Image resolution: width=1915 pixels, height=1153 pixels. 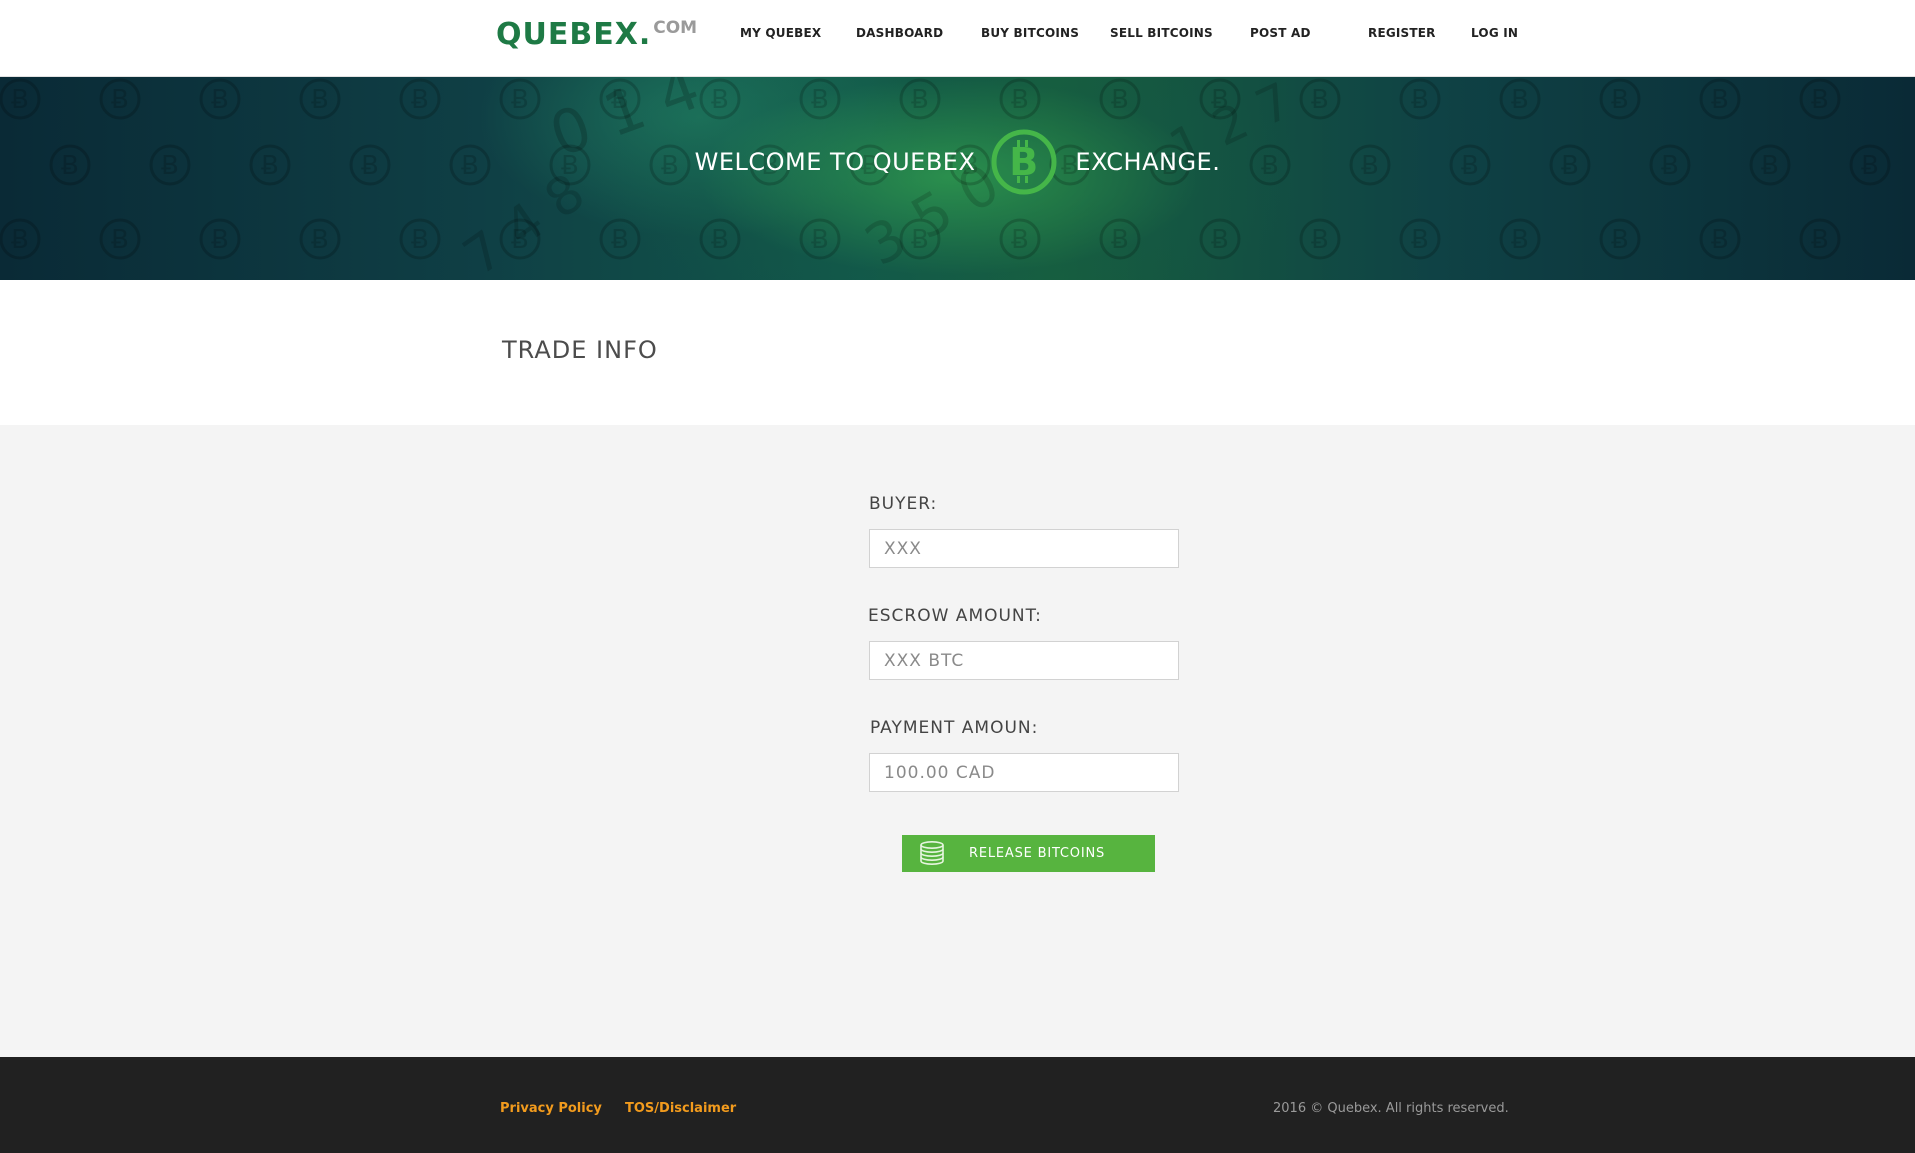 What do you see at coordinates (1280, 33) in the screenshot?
I see `nav-post-ad: POST AD` at bounding box center [1280, 33].